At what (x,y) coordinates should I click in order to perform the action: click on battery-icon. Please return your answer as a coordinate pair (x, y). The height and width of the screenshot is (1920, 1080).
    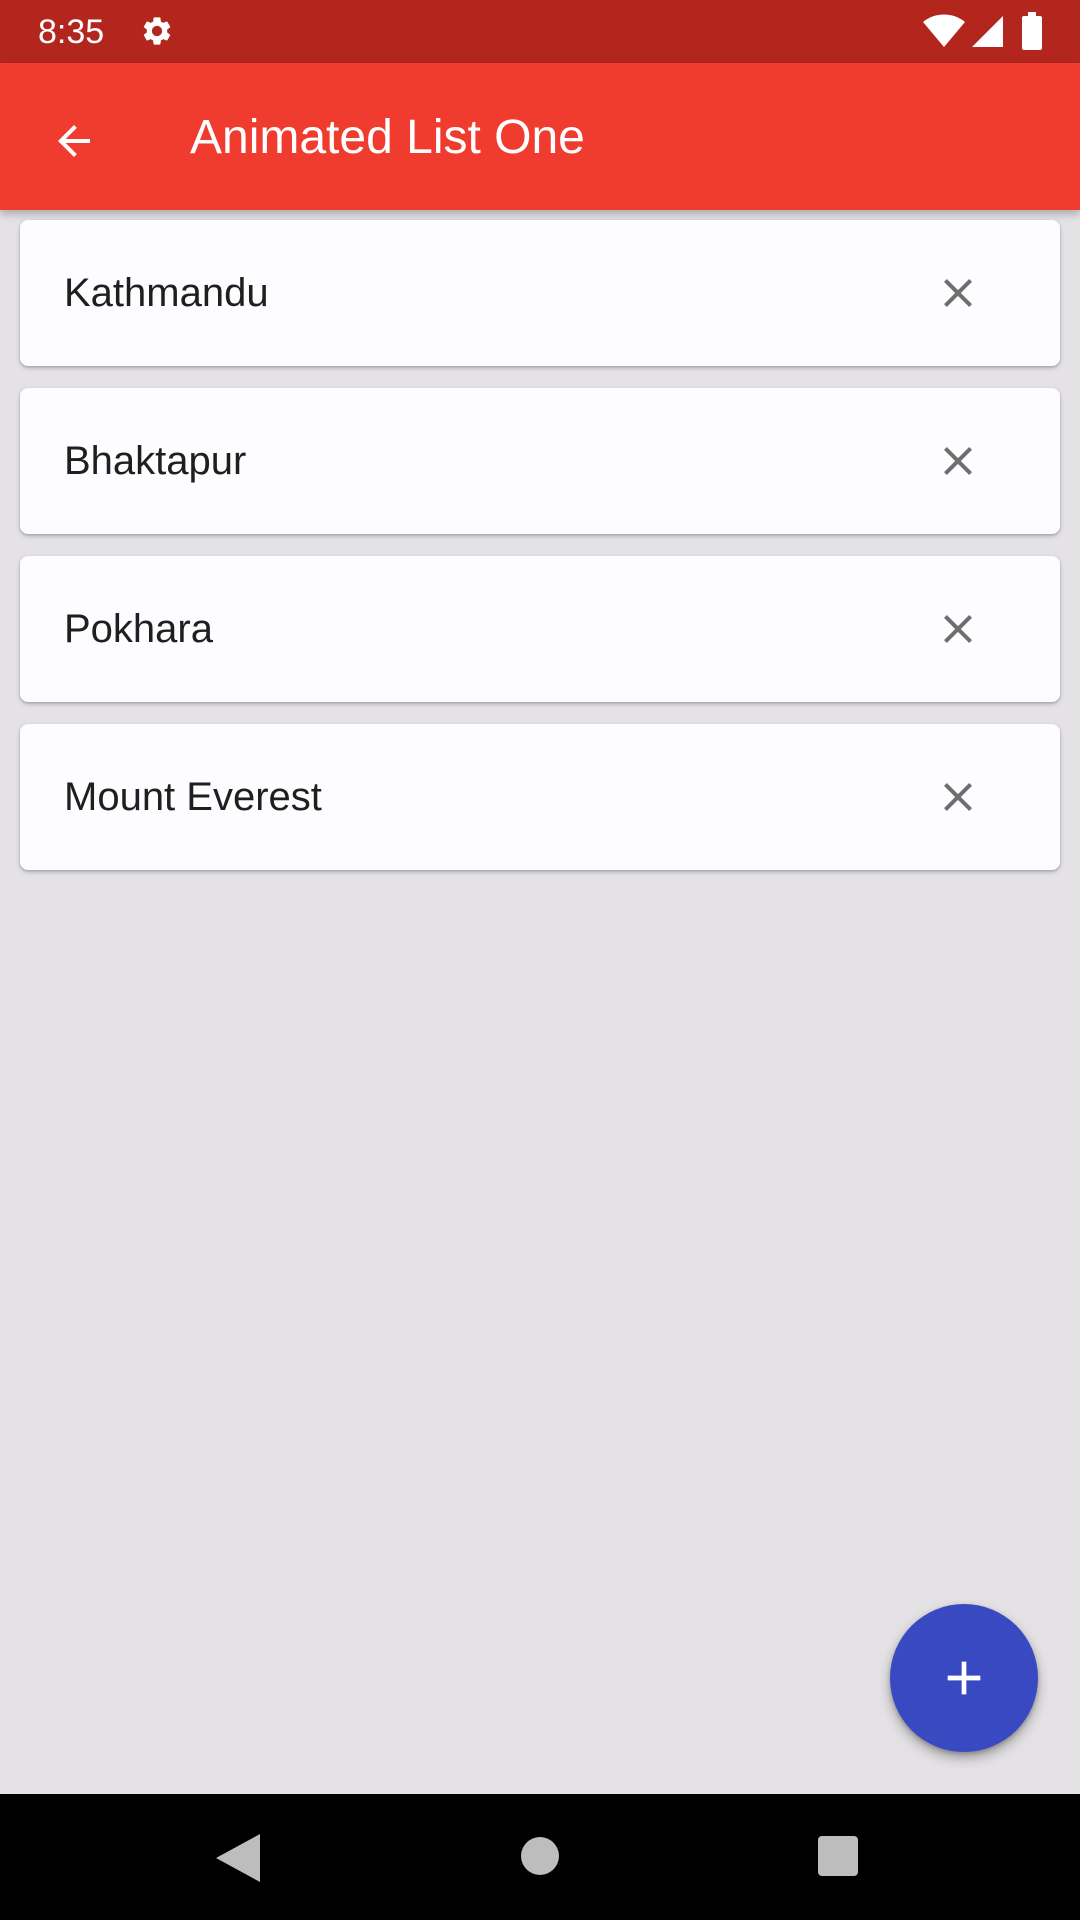
    Looking at the image, I should click on (1032, 31).